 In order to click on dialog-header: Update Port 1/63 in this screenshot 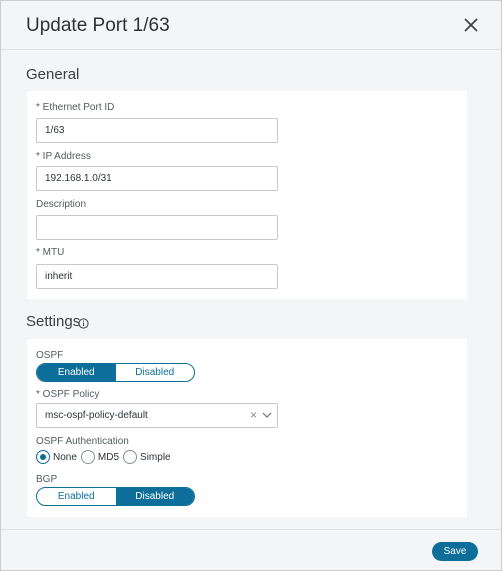, I will do `click(251, 25)`.